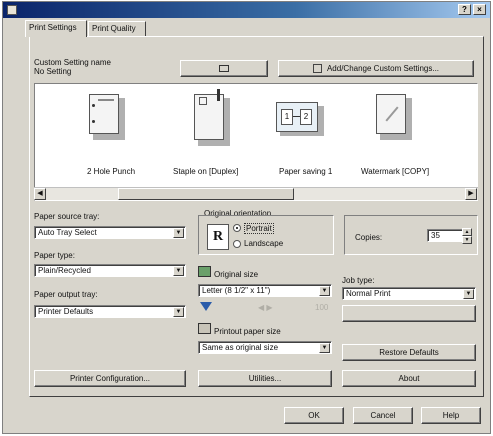 Image resolution: width=493 pixels, height=436 pixels. What do you see at coordinates (237, 228) in the screenshot?
I see `portrait-radio` at bounding box center [237, 228].